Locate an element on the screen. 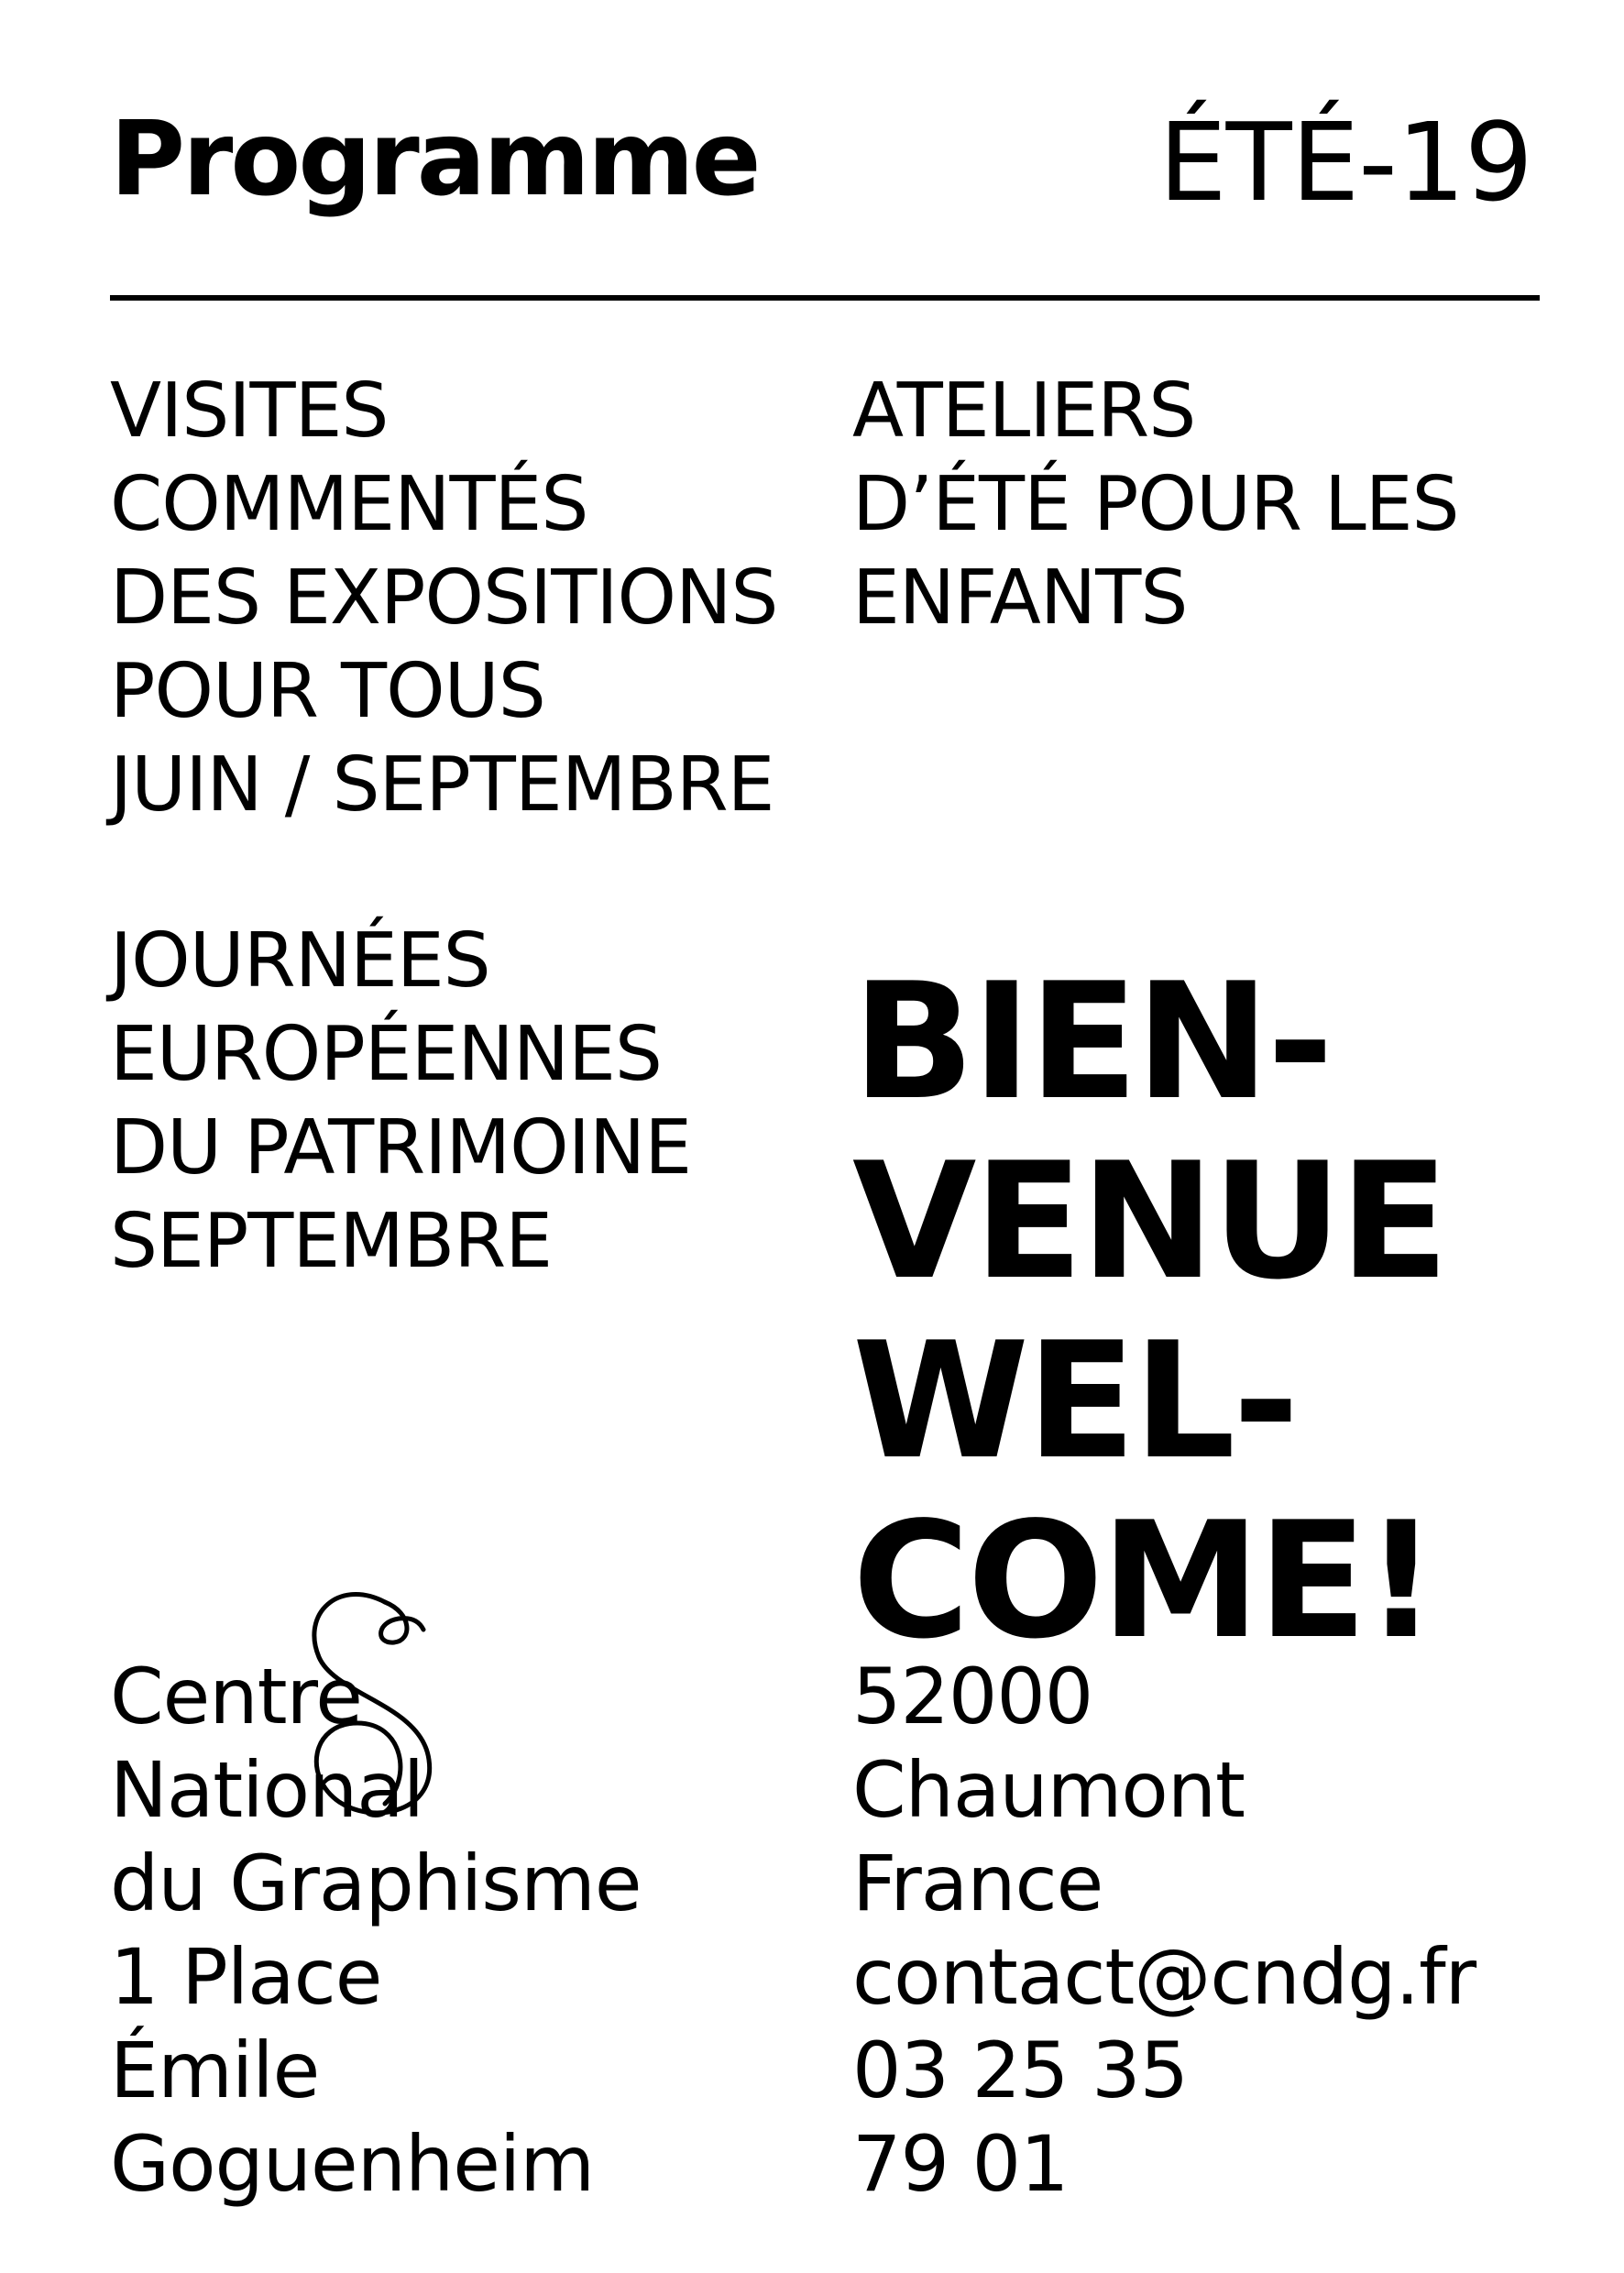 This screenshot has width=1624, height=2273. journees-line: EUROPÉENNES is located at coordinates (386, 1054).